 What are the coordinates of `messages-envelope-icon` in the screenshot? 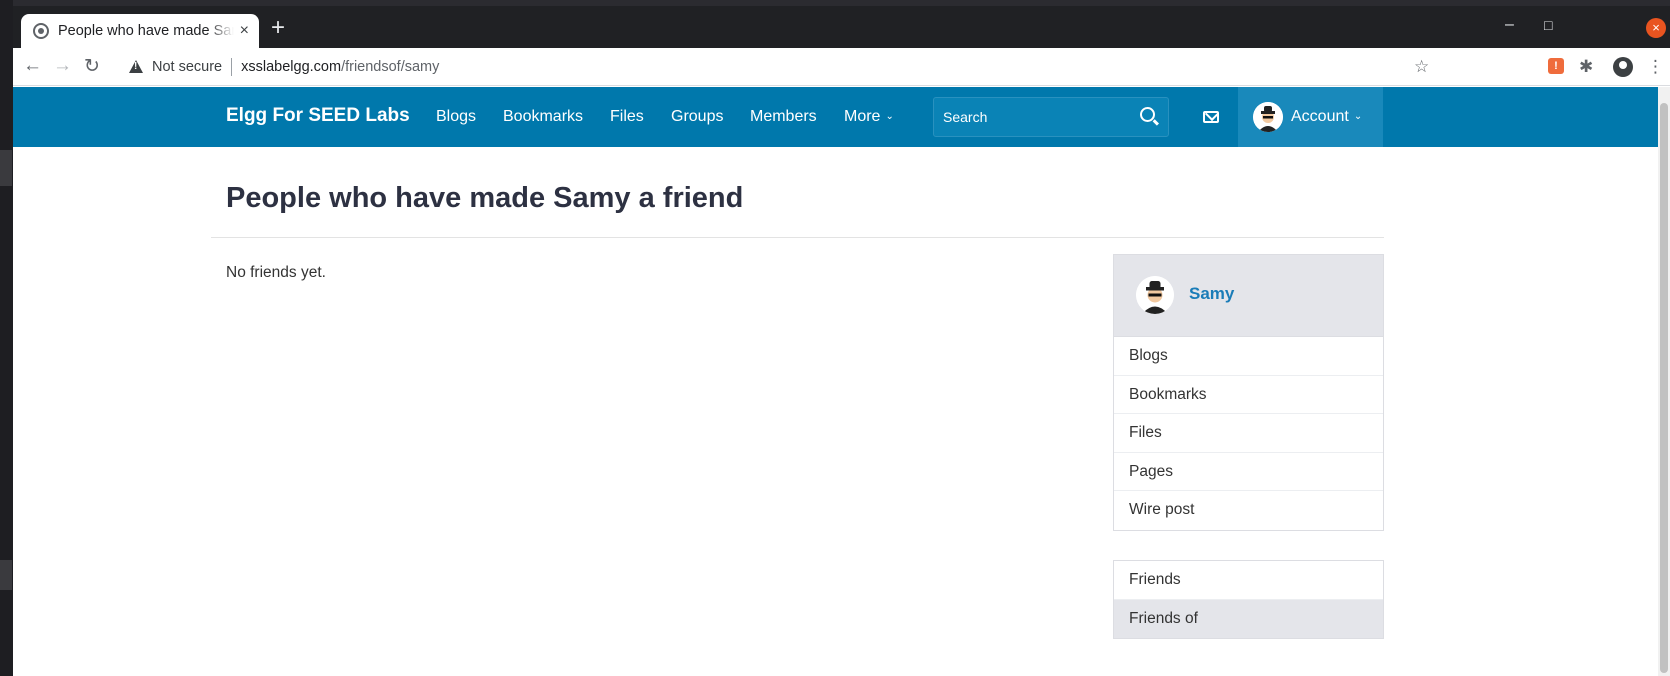 It's located at (1211, 117).